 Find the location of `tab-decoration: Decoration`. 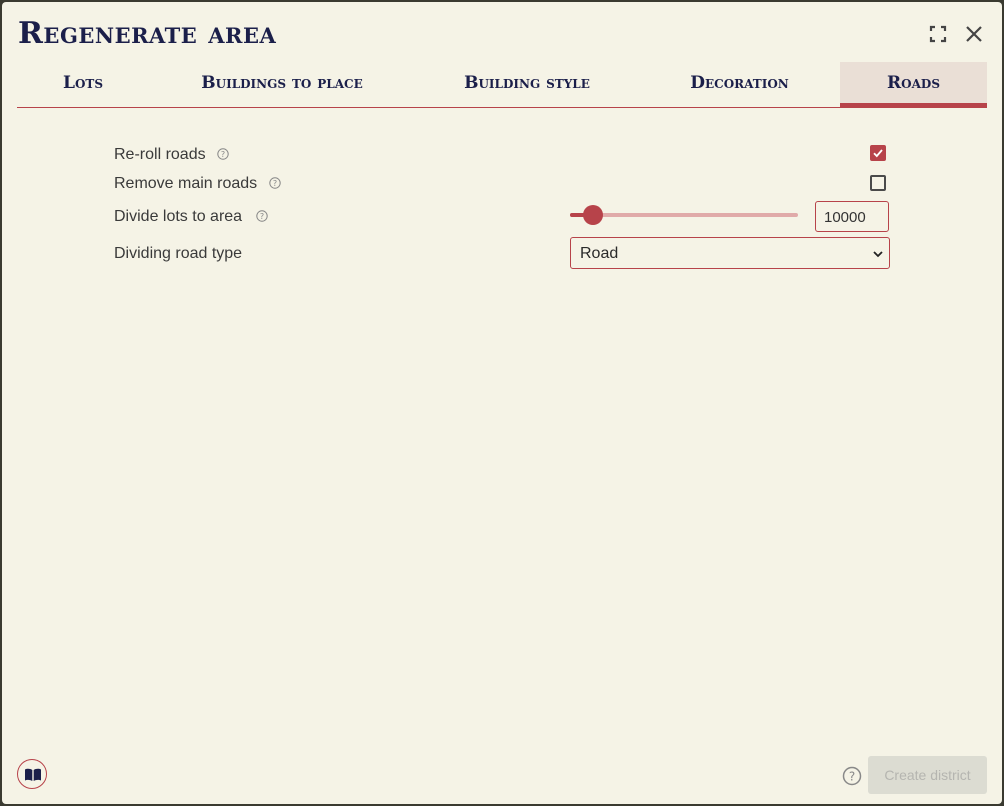

tab-decoration: Decoration is located at coordinates (739, 84).